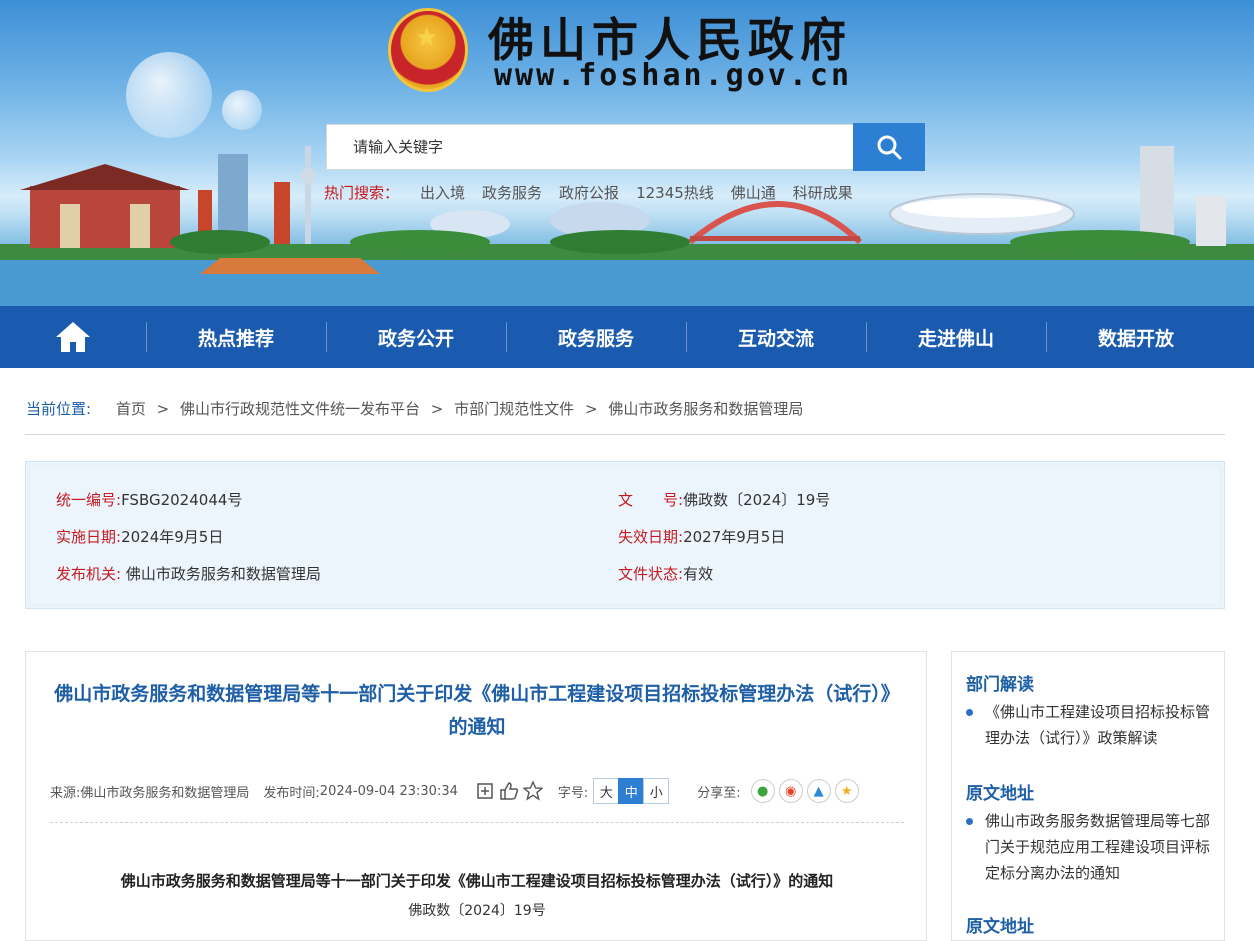 The image size is (1254, 941). Describe the element at coordinates (791, 791) in the screenshot. I see `weibo-share-icon: ◉` at that location.